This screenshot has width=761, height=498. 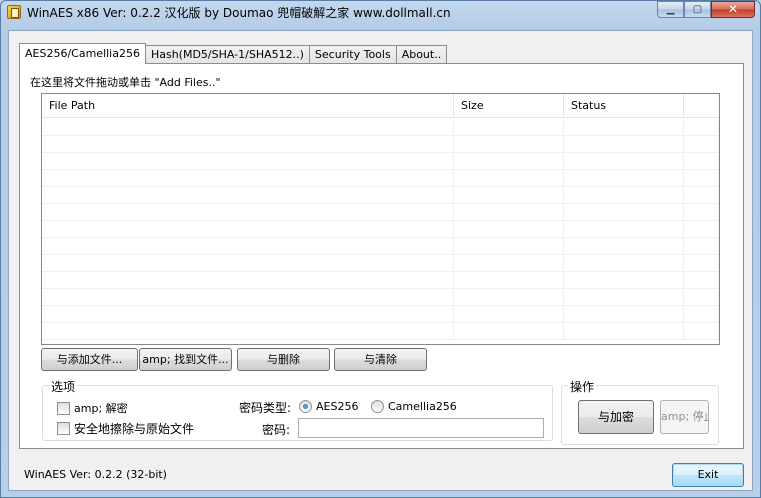 I want to click on decrypt-checkbox-label: amp; 解密, so click(x=101, y=408).